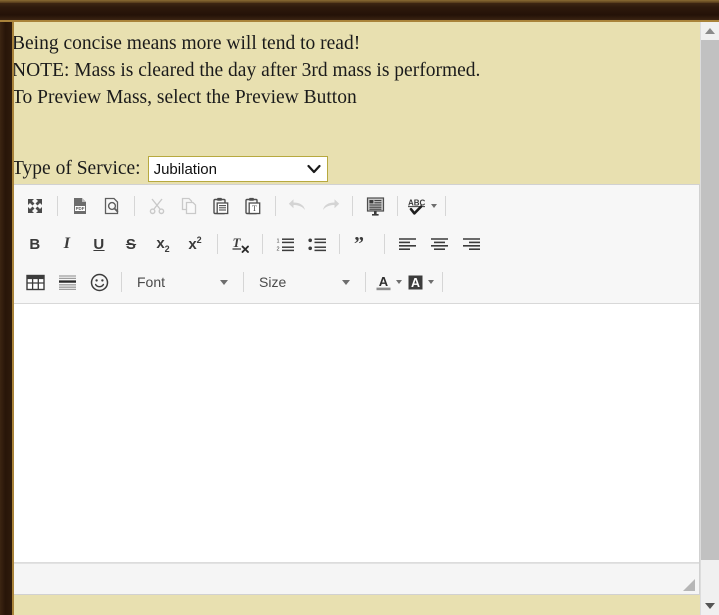 The height and width of the screenshot is (615, 719). I want to click on scrollbar-down-button, so click(710, 606).